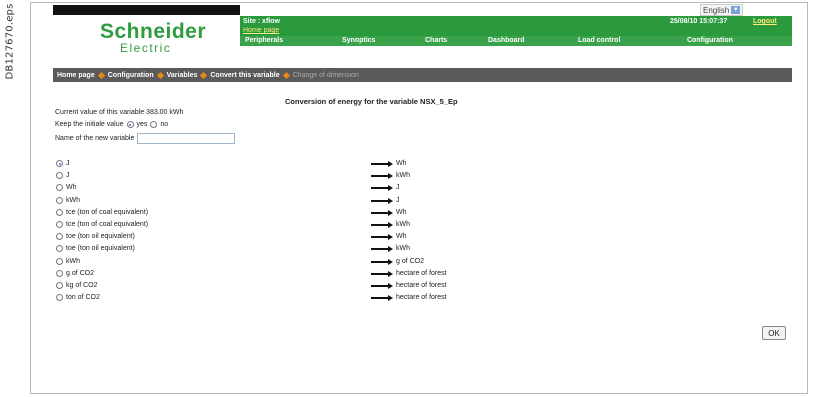  I want to click on tab-synoptics: Synoptics, so click(358, 40).